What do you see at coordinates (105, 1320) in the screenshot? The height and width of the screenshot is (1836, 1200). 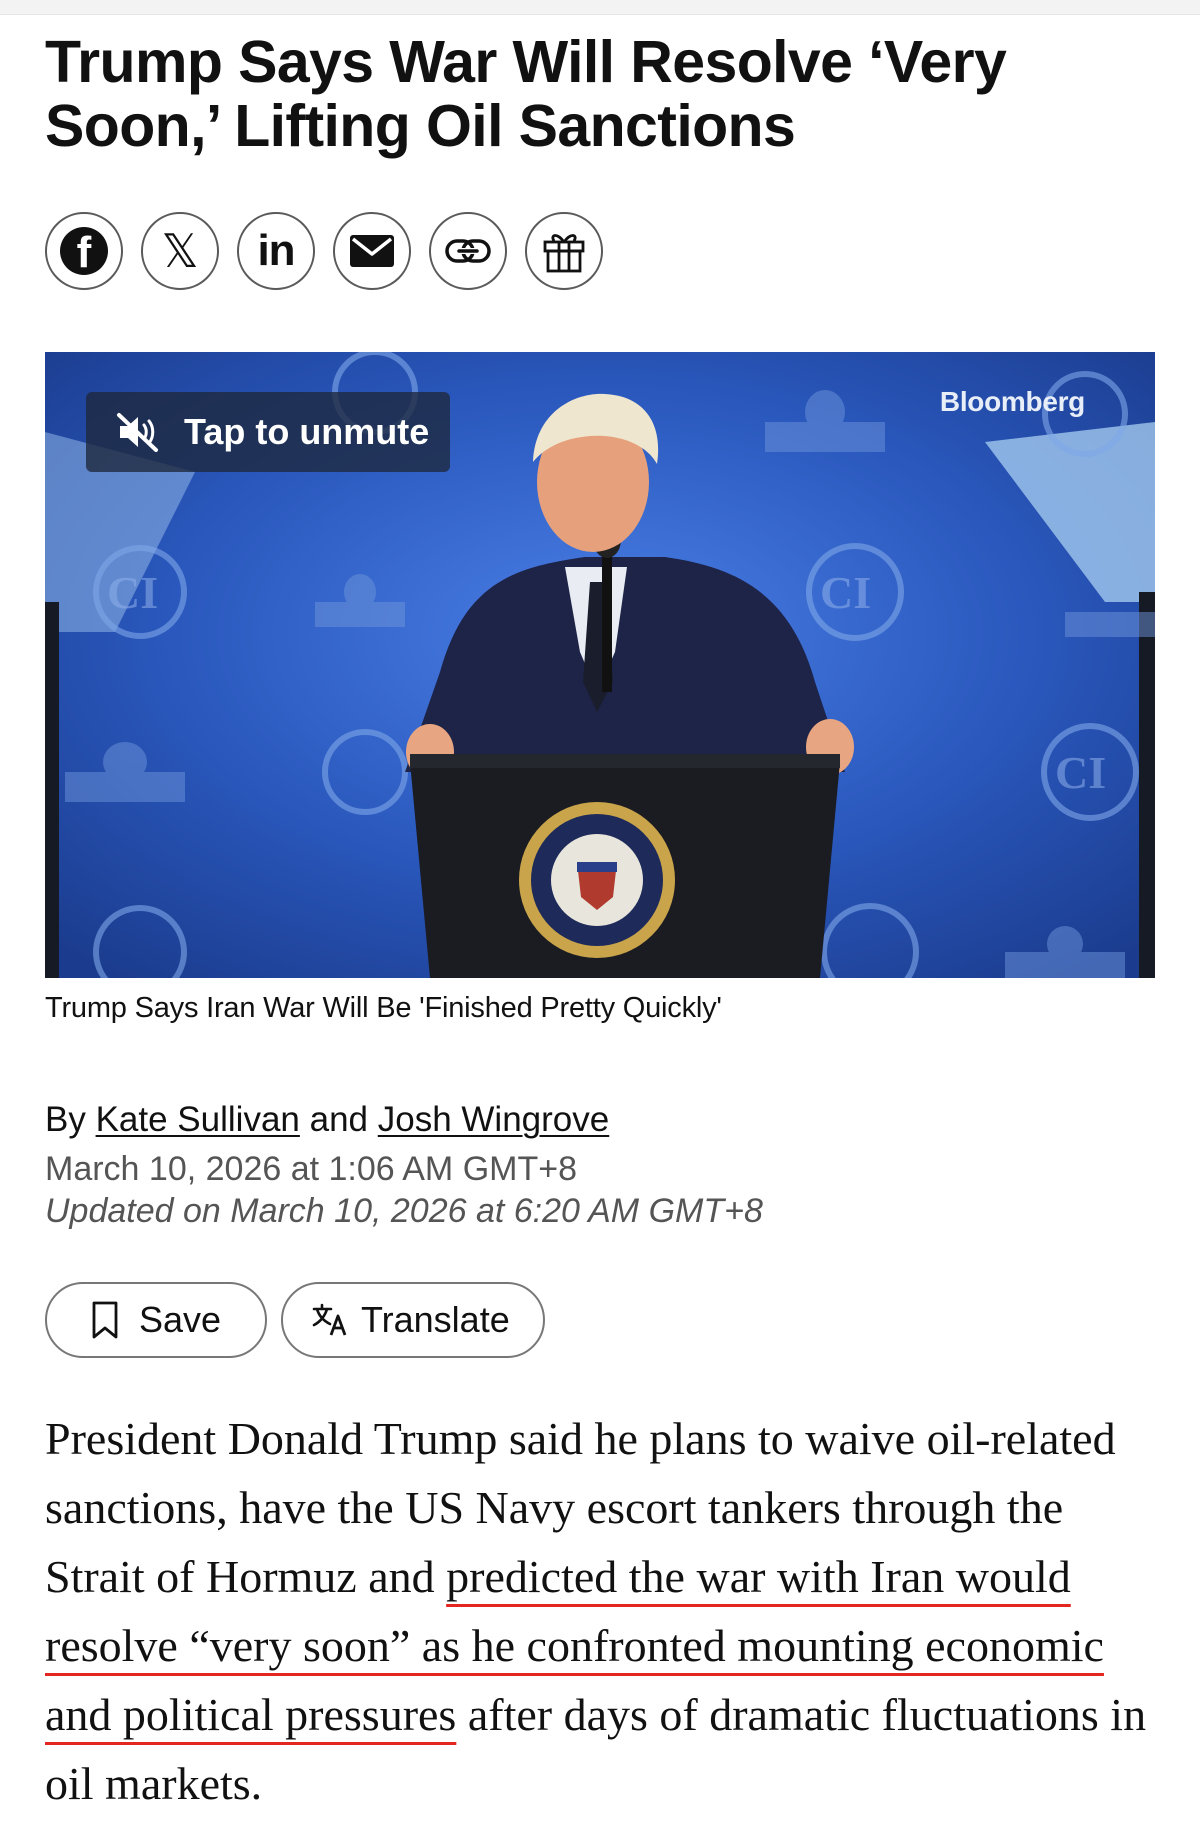 I see `bookmark-icon` at bounding box center [105, 1320].